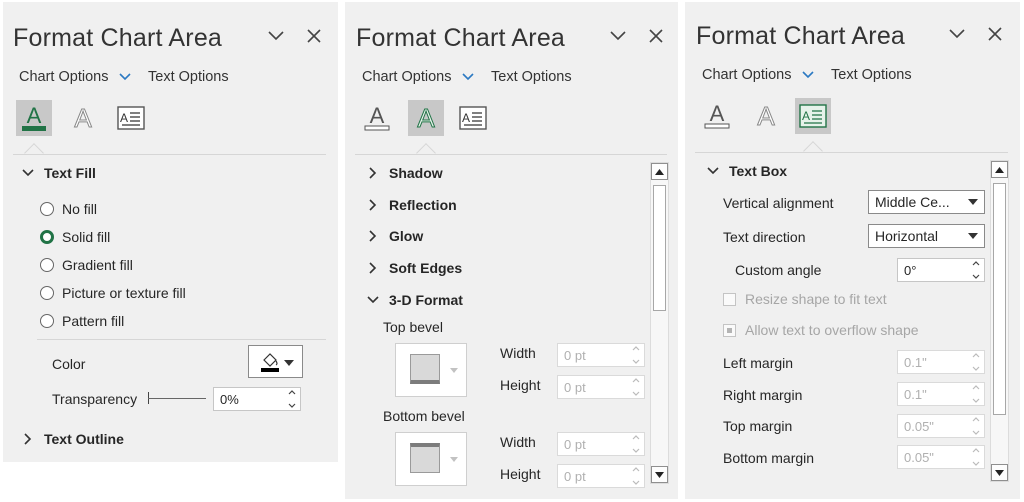 The height and width of the screenshot is (502, 1024). What do you see at coordinates (460, 38) in the screenshot?
I see `pane-title: Format Chart Area` at bounding box center [460, 38].